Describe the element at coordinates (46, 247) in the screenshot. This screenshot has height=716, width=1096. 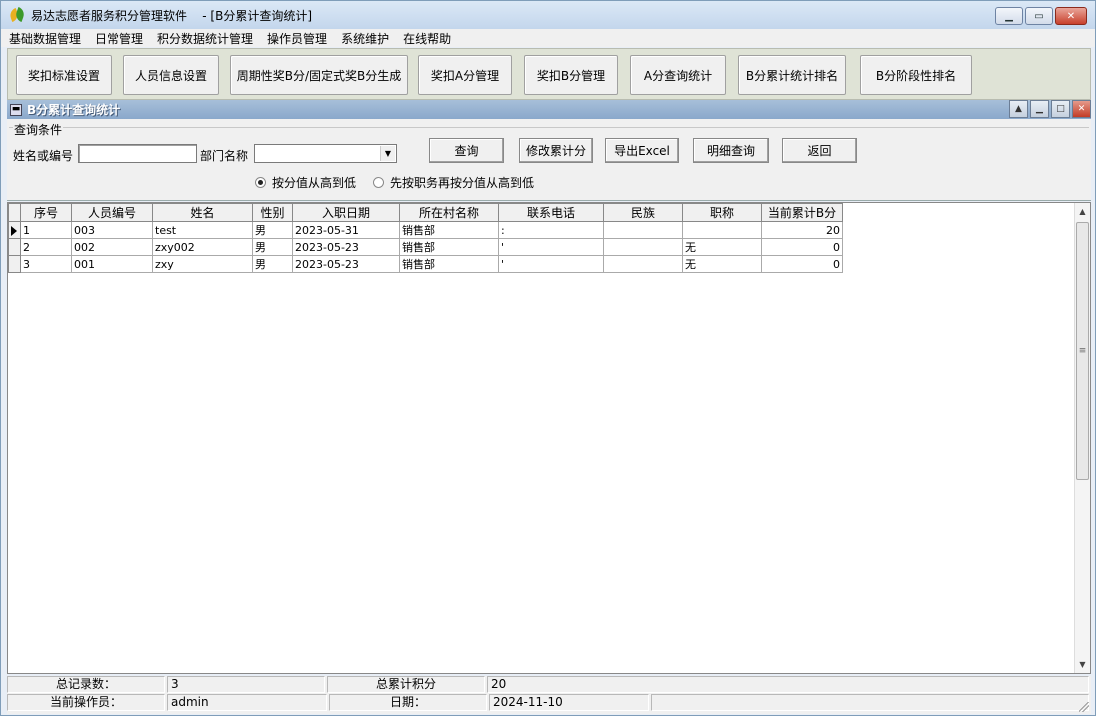
I see `table-cell: 2` at that location.